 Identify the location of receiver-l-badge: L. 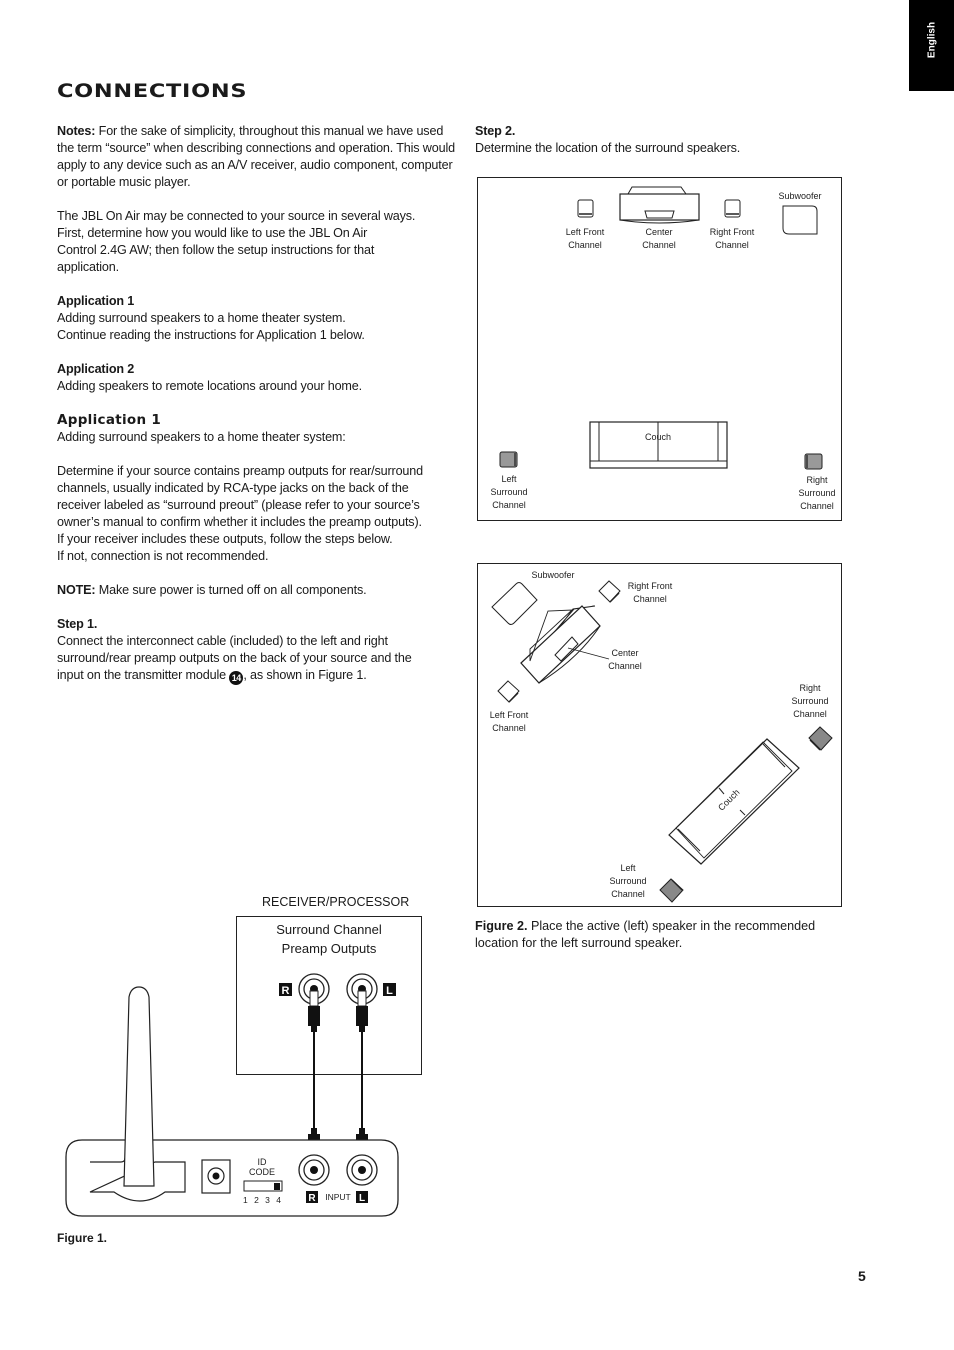
(389, 990).